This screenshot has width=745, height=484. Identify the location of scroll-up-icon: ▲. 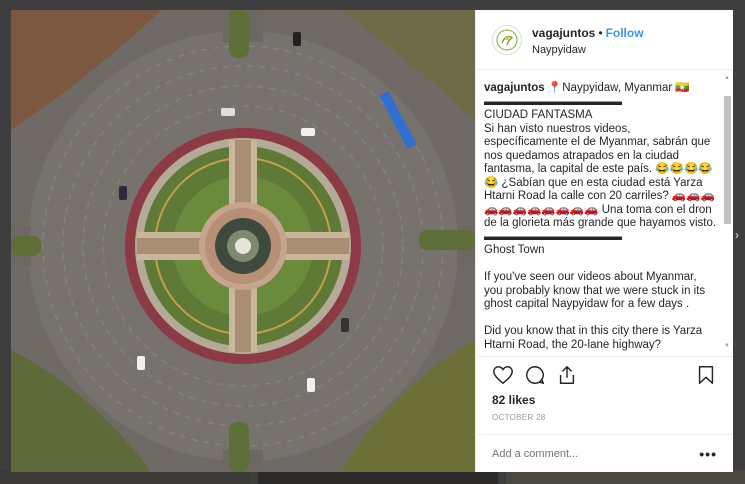
(727, 78).